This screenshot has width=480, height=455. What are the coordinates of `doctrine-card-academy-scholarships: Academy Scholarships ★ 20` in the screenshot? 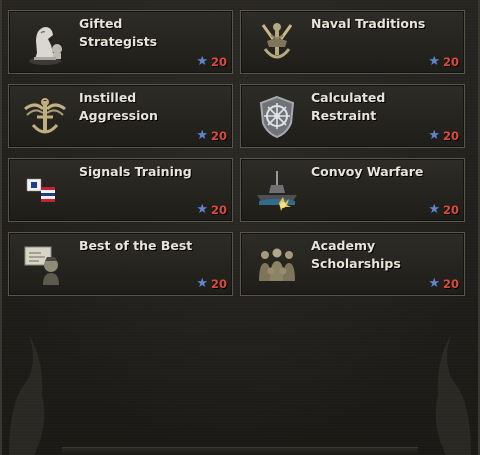 It's located at (352, 264).